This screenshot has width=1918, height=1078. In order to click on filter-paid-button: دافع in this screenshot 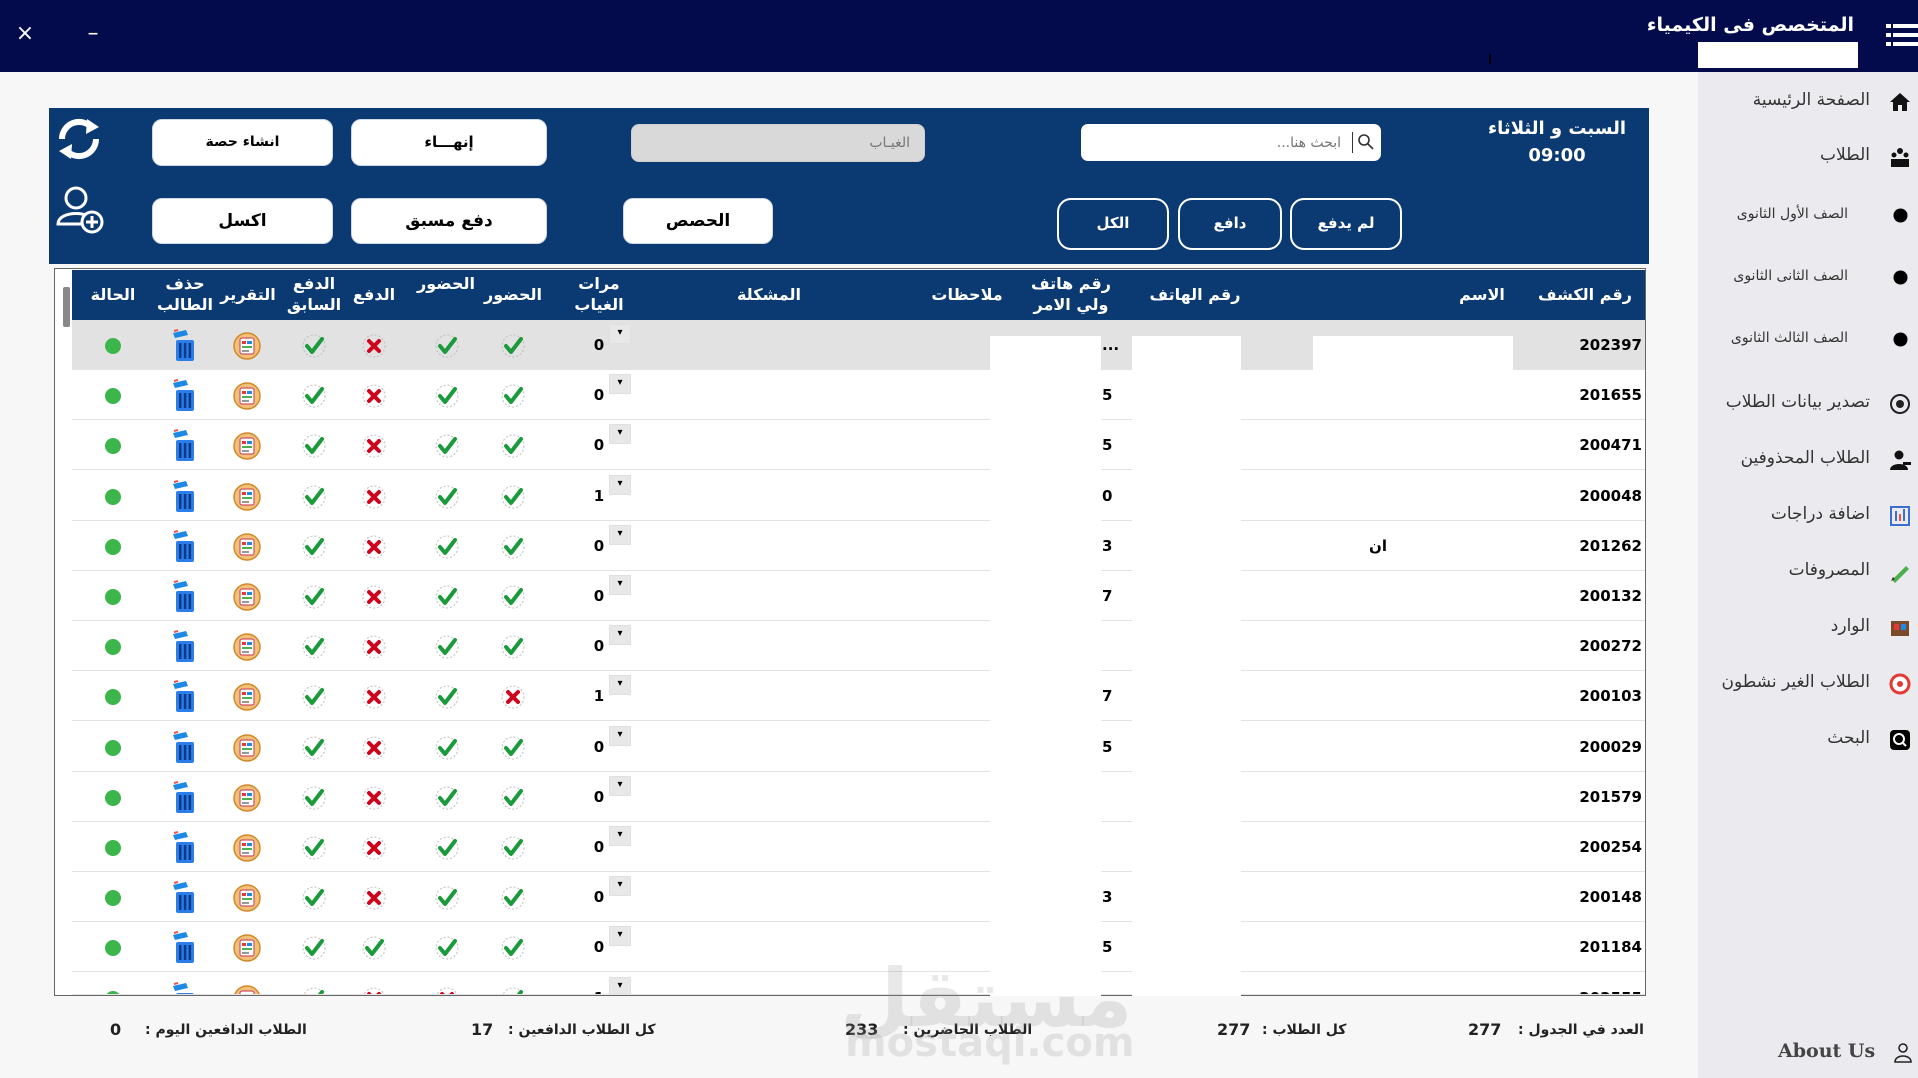, I will do `click(1230, 224)`.